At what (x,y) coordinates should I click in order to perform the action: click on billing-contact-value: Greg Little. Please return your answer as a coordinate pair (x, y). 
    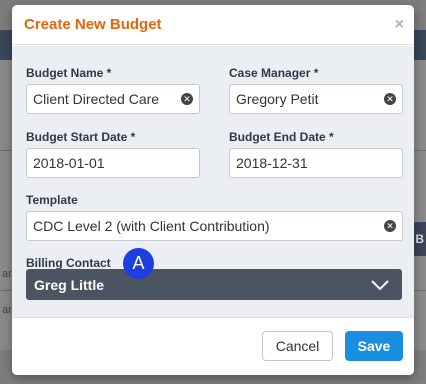
    Looking at the image, I should click on (69, 284).